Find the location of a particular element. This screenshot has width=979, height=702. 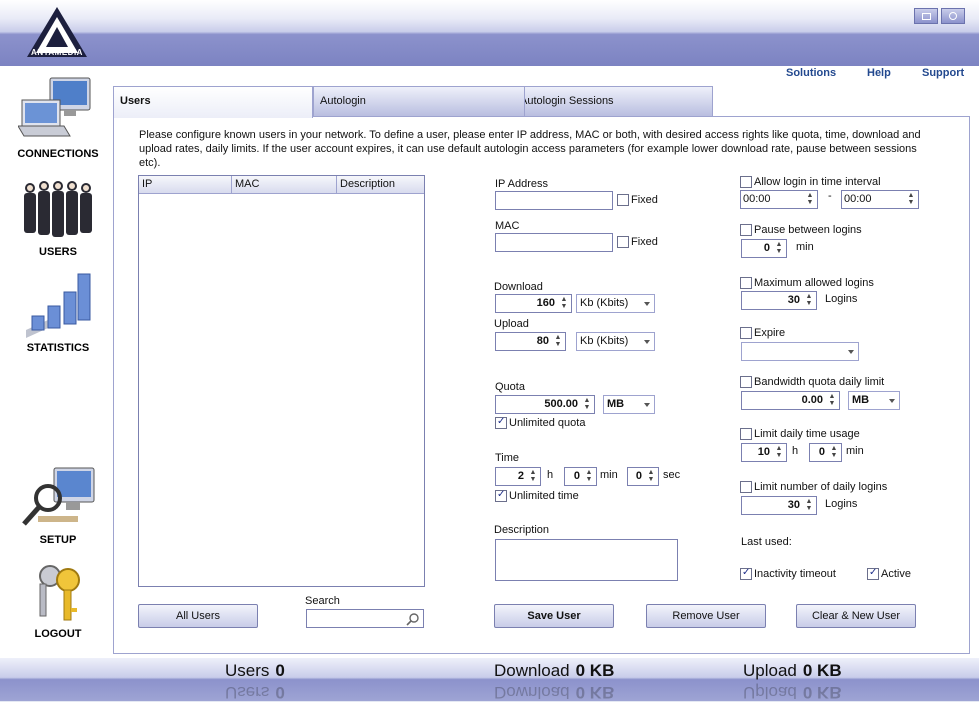

time-seconds-value: 0 is located at coordinates (638, 476).